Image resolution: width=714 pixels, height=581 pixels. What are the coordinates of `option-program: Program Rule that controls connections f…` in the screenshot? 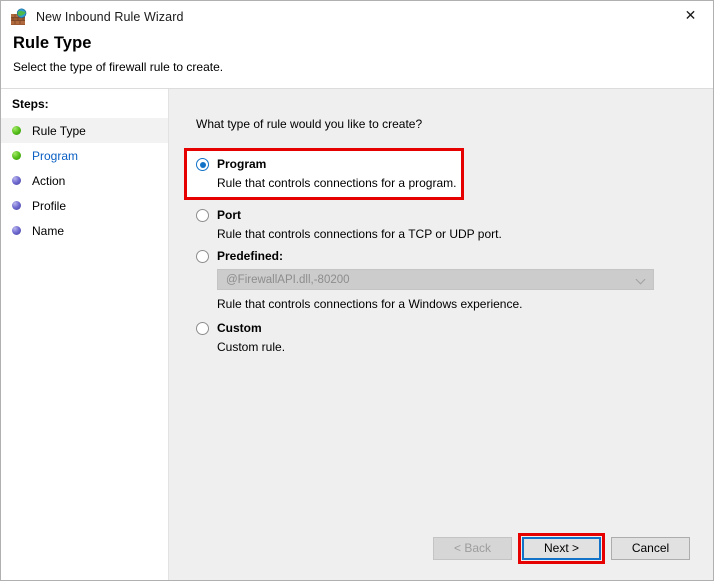 It's located at (448, 174).